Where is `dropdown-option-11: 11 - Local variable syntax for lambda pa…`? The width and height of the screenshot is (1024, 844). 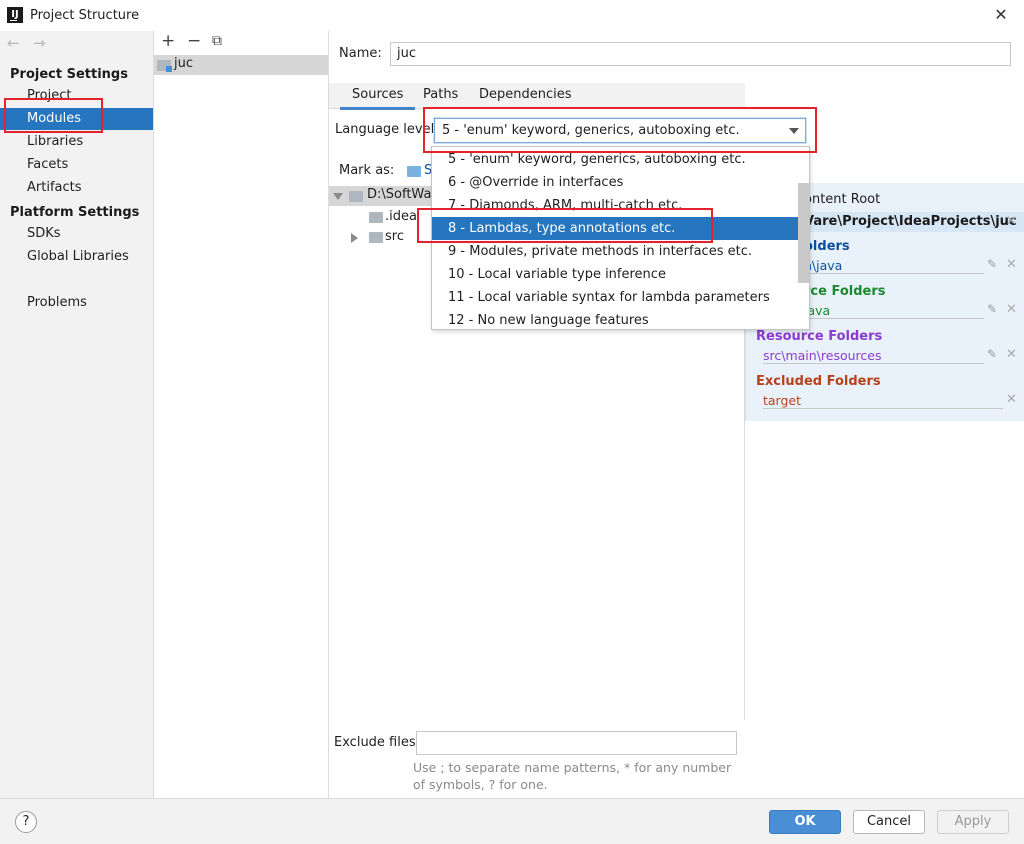 dropdown-option-11: 11 - Local variable syntax for lambda pa… is located at coordinates (615, 297).